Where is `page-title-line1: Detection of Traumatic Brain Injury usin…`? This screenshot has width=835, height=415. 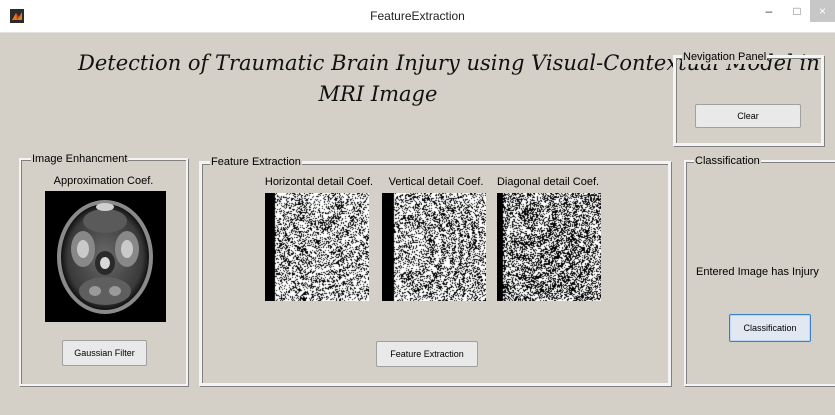 page-title-line1: Detection of Traumatic Brain Injury usin… is located at coordinates (449, 63).